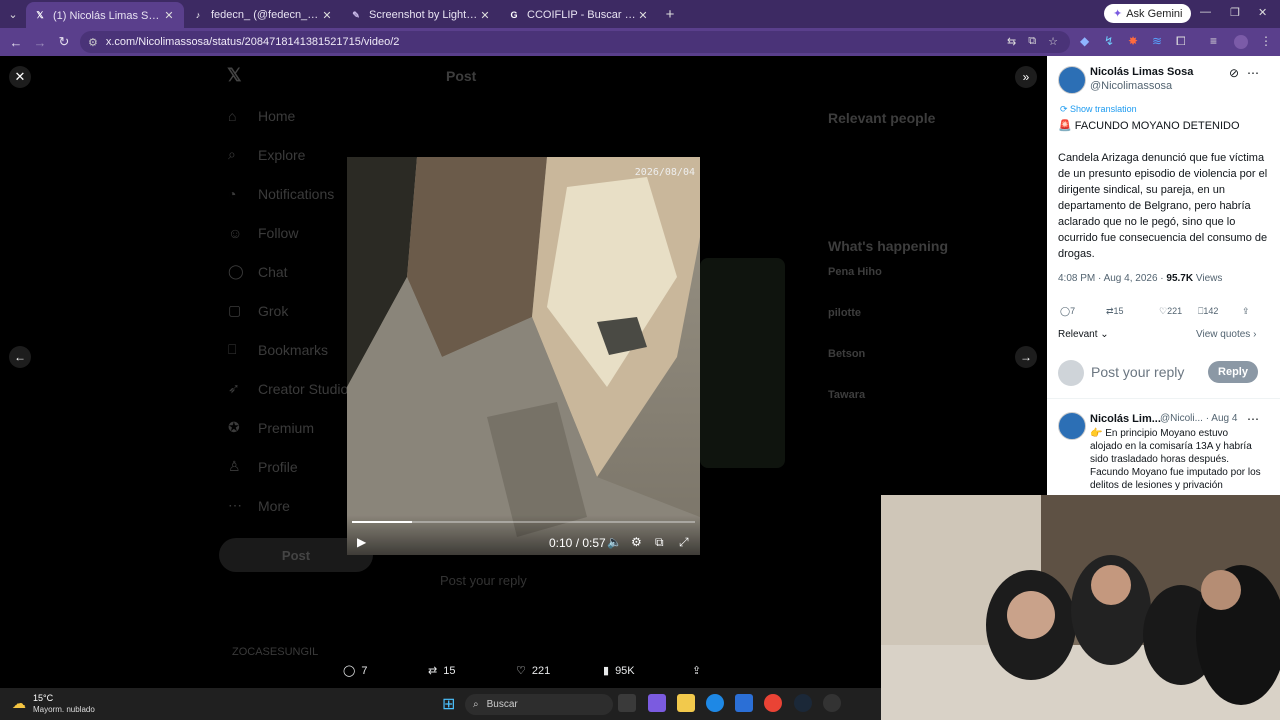  Describe the element at coordinates (1137, 372) in the screenshot. I see `reply-input: Post your reply` at that location.